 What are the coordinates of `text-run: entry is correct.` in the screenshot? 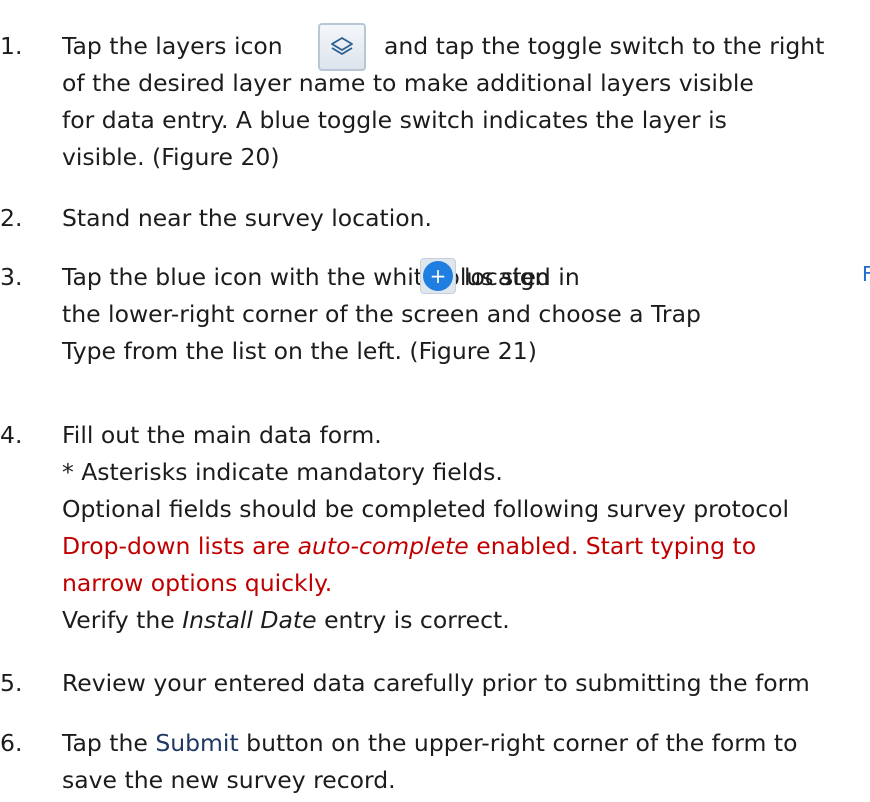 It's located at (417, 620).